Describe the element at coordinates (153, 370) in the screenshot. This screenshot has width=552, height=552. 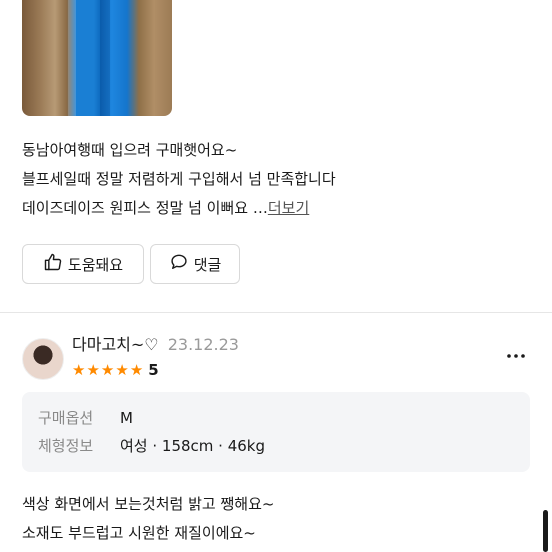
I see `rating-value: 5` at that location.